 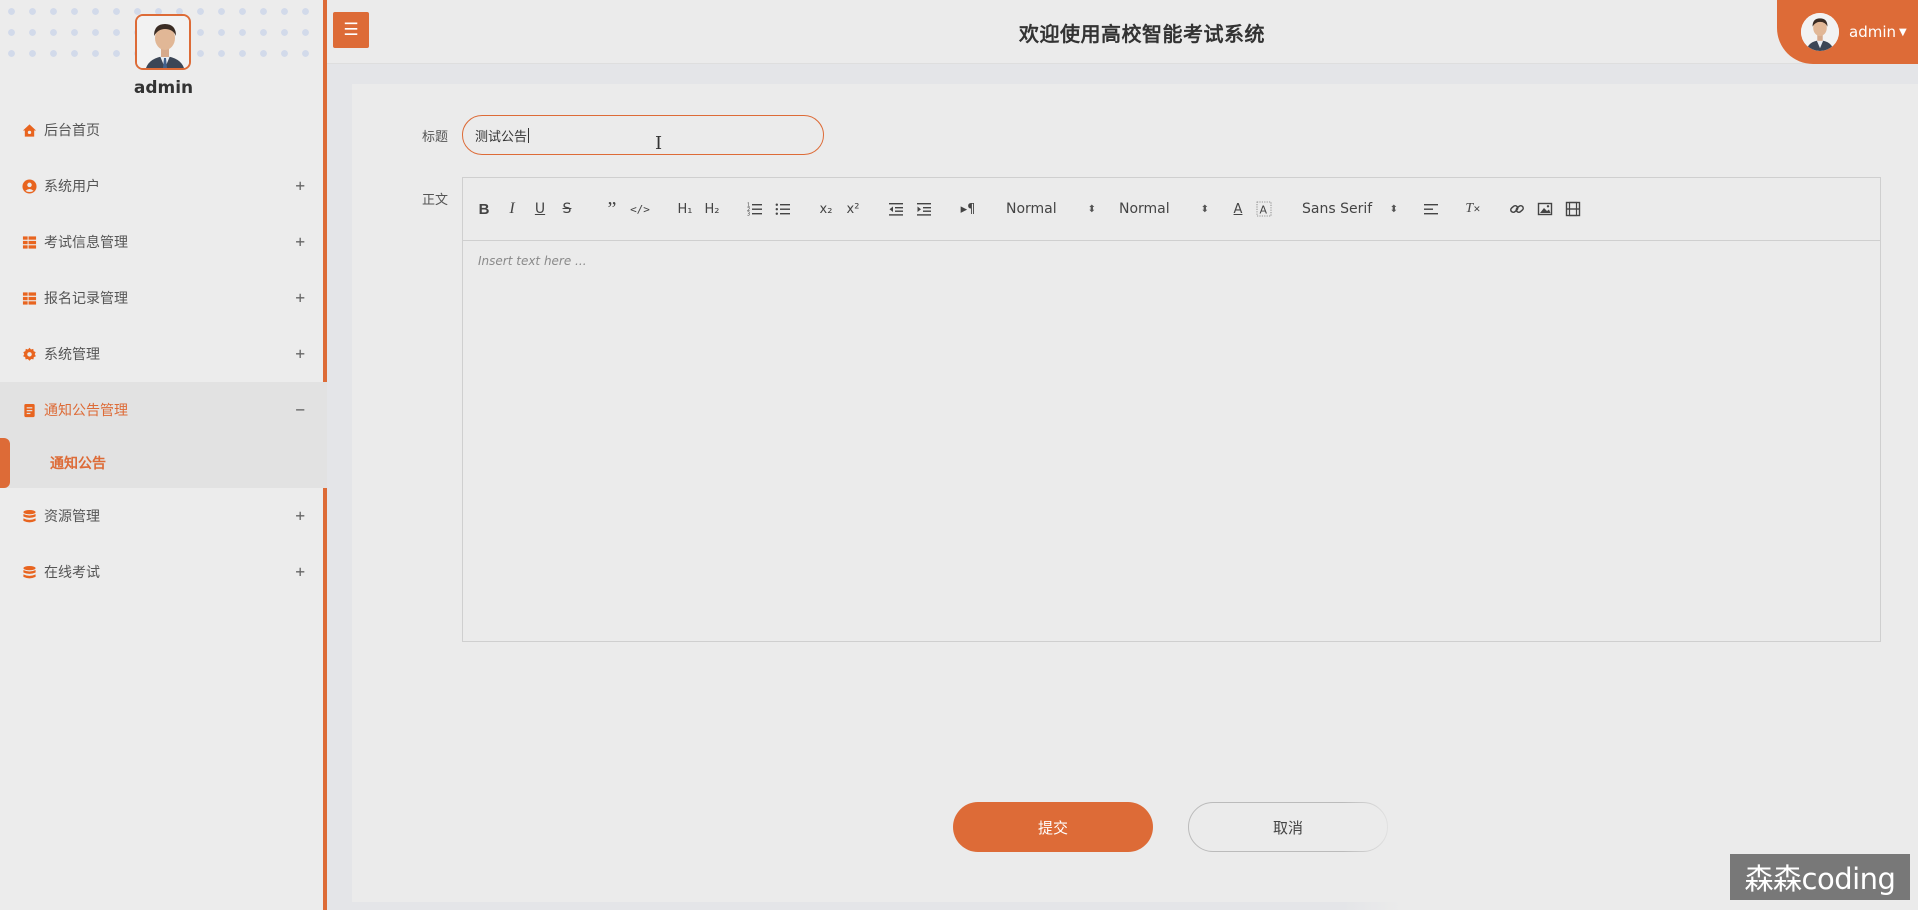 I want to click on superscript-icon: x², so click(x=853, y=209).